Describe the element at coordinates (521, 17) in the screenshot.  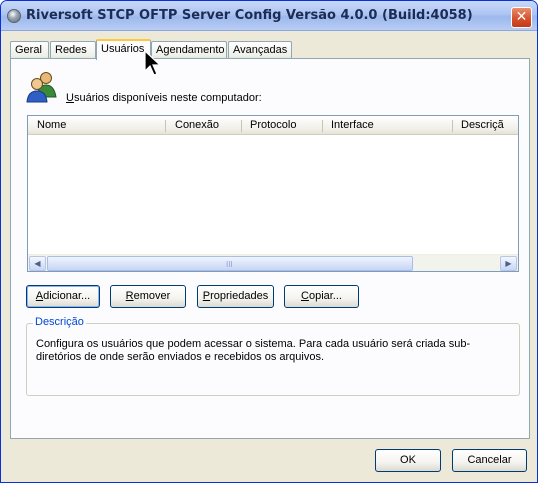
I see `close-button: ✕` at that location.